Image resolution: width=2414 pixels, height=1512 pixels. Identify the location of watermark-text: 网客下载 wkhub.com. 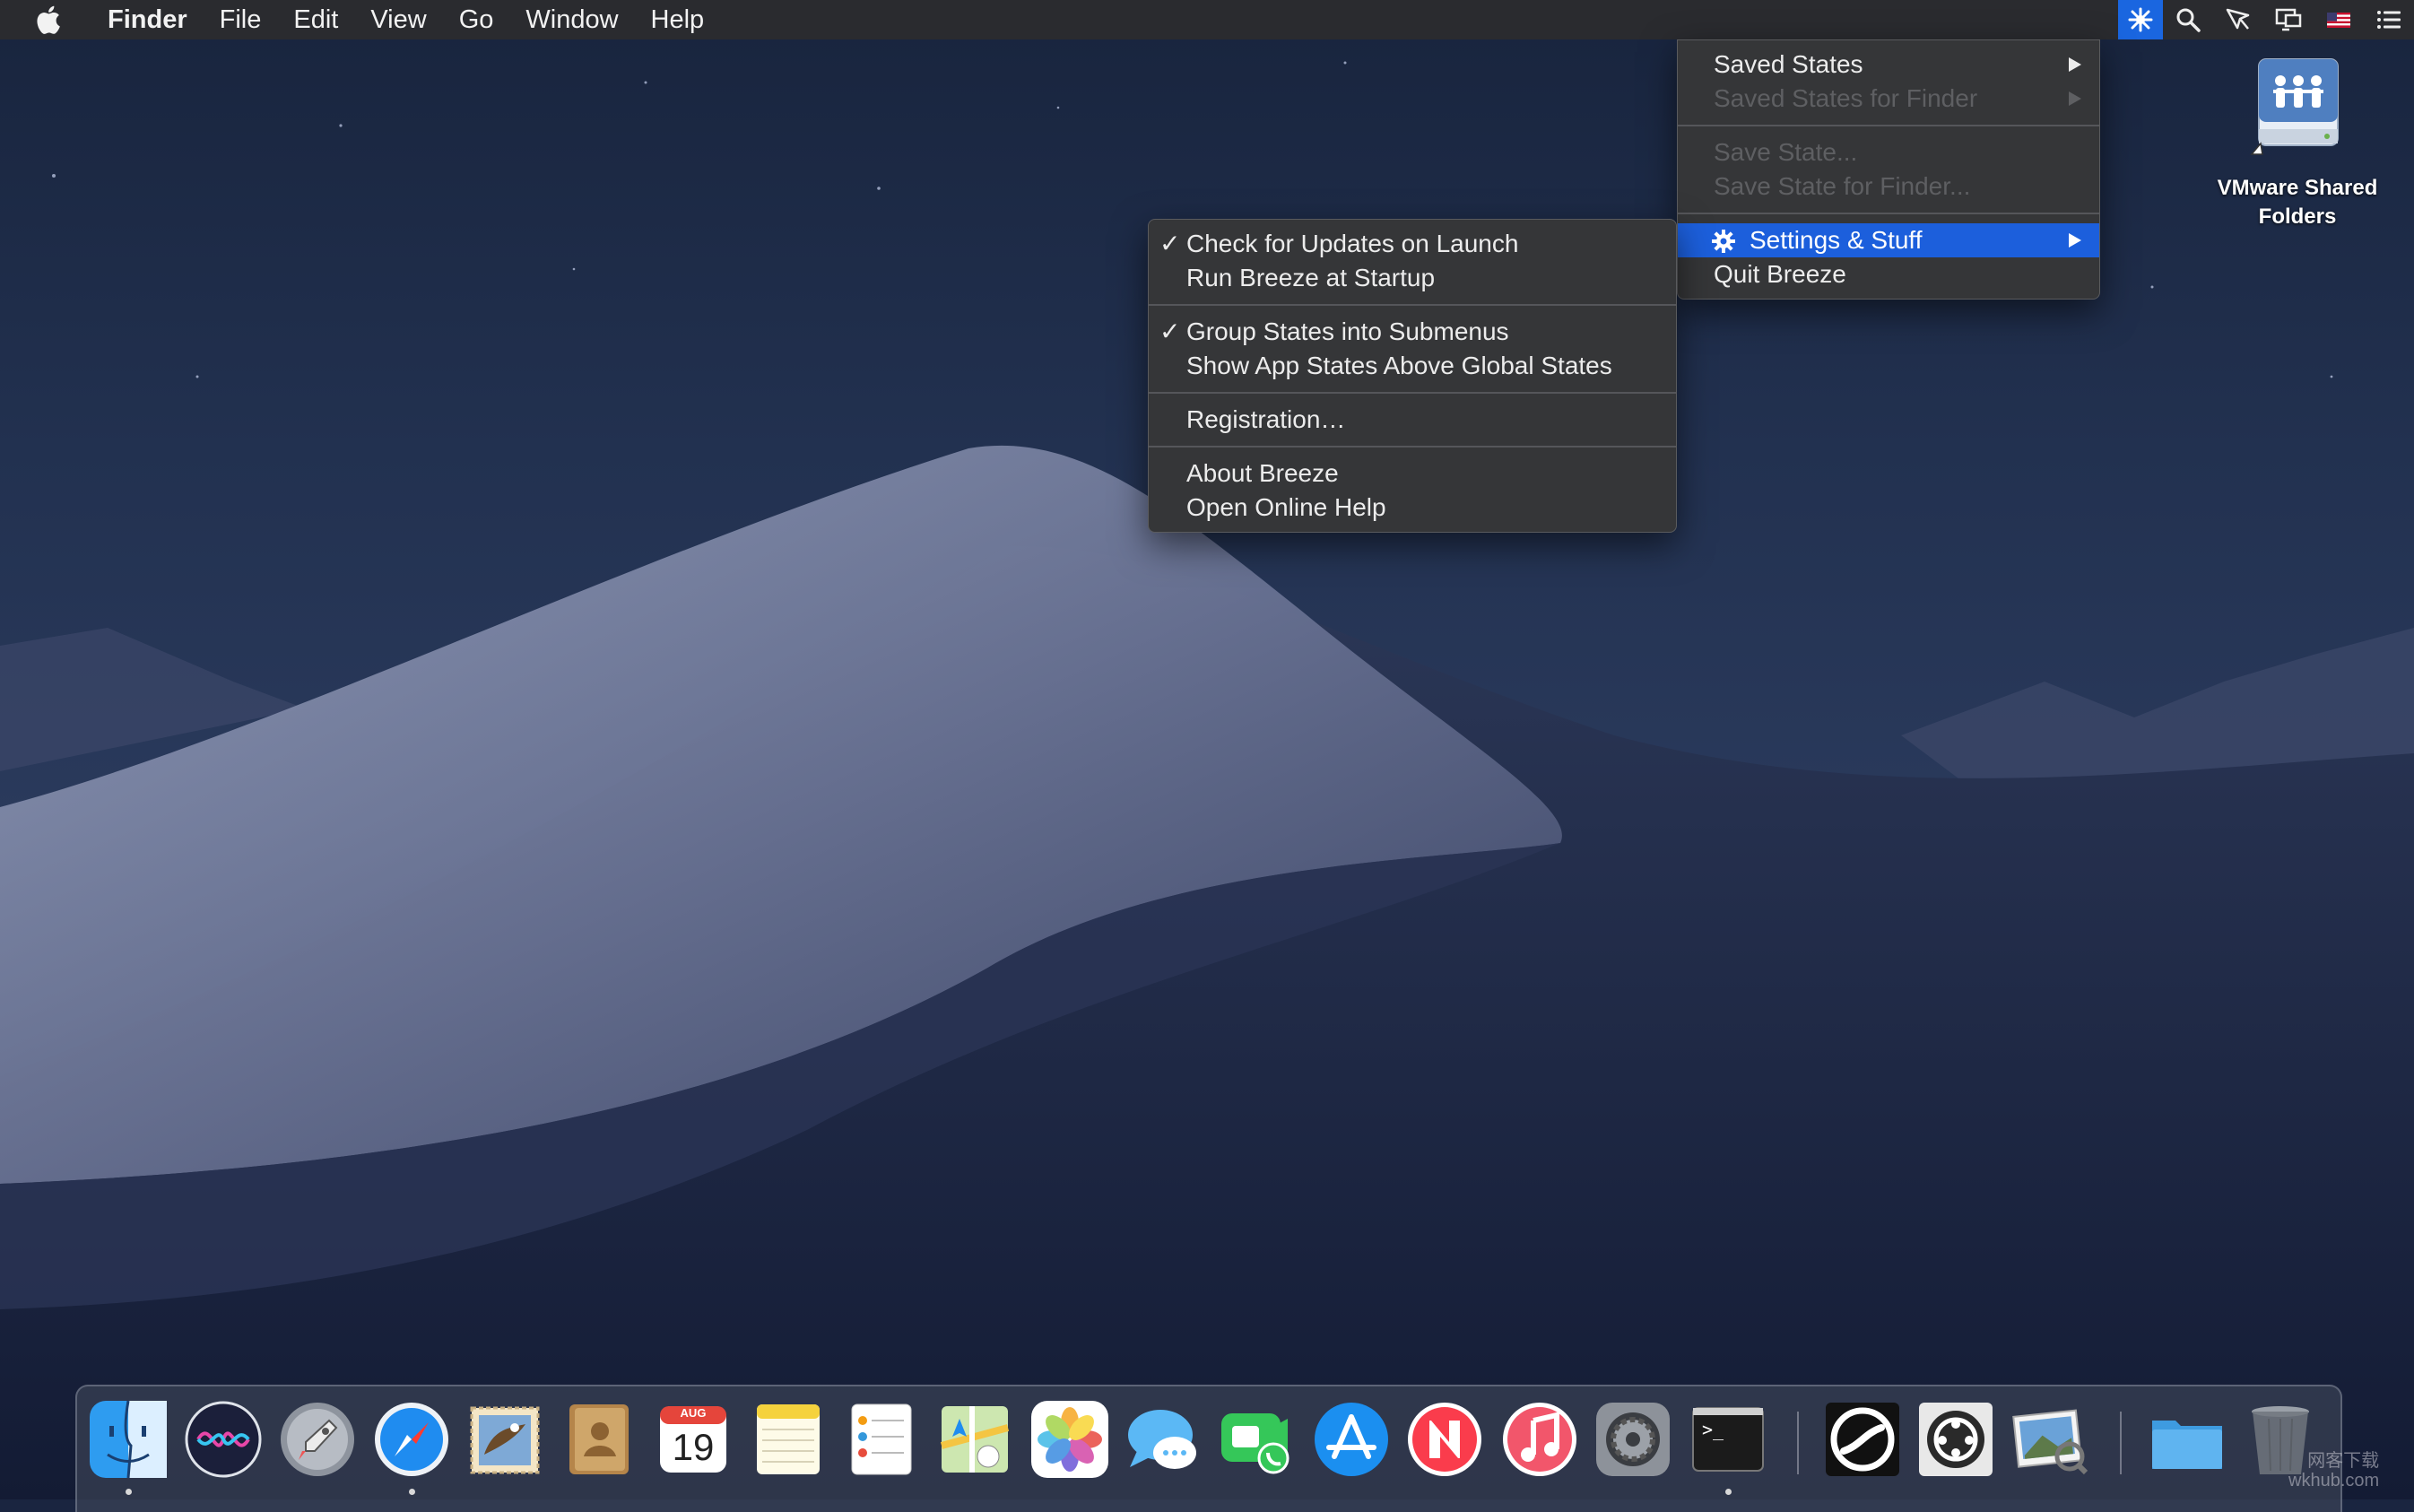
(2333, 1471).